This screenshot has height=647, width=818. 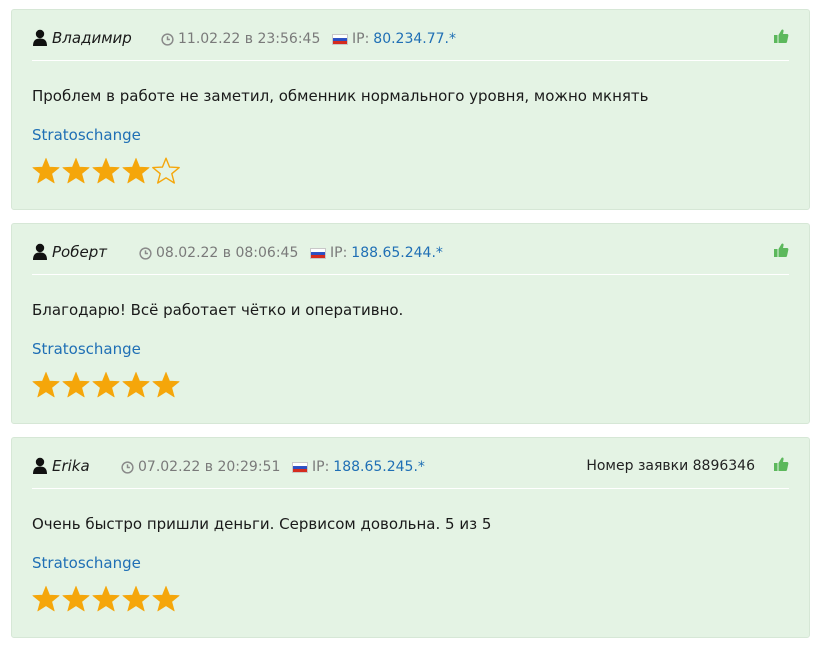 I want to click on date-text: 07.02.22 в 20:29:51, so click(x=209, y=467).